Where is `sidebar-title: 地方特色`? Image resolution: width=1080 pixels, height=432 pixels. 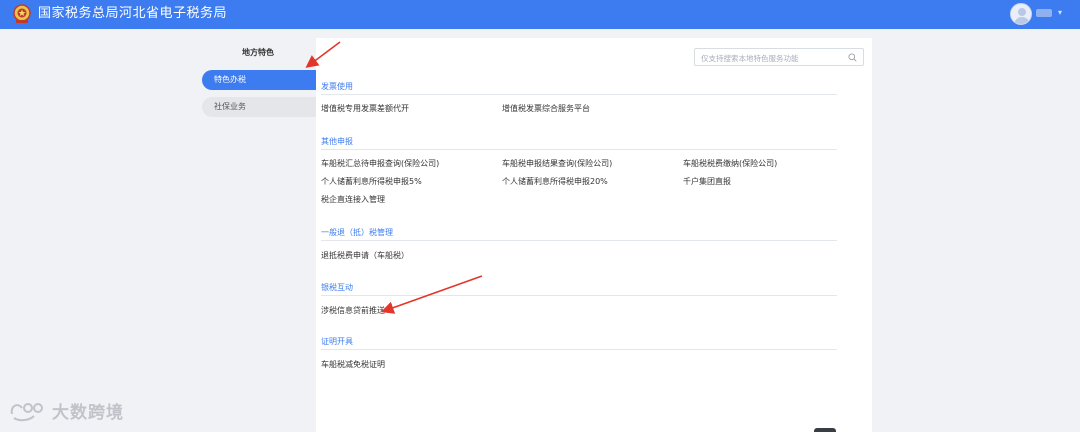
sidebar-title: 地方特色 is located at coordinates (258, 52).